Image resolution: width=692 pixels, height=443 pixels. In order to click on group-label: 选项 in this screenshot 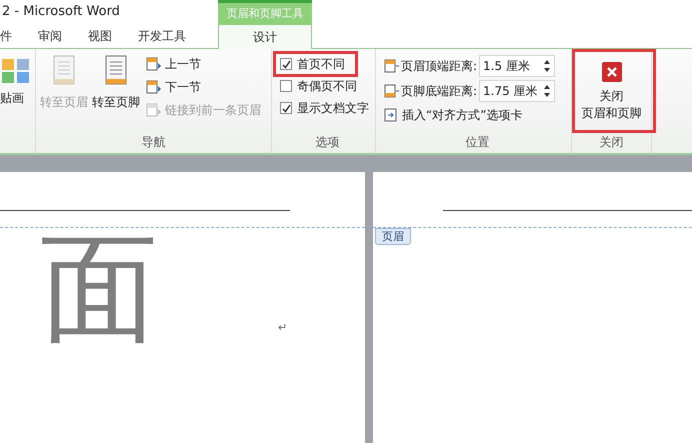, I will do `click(327, 142)`.